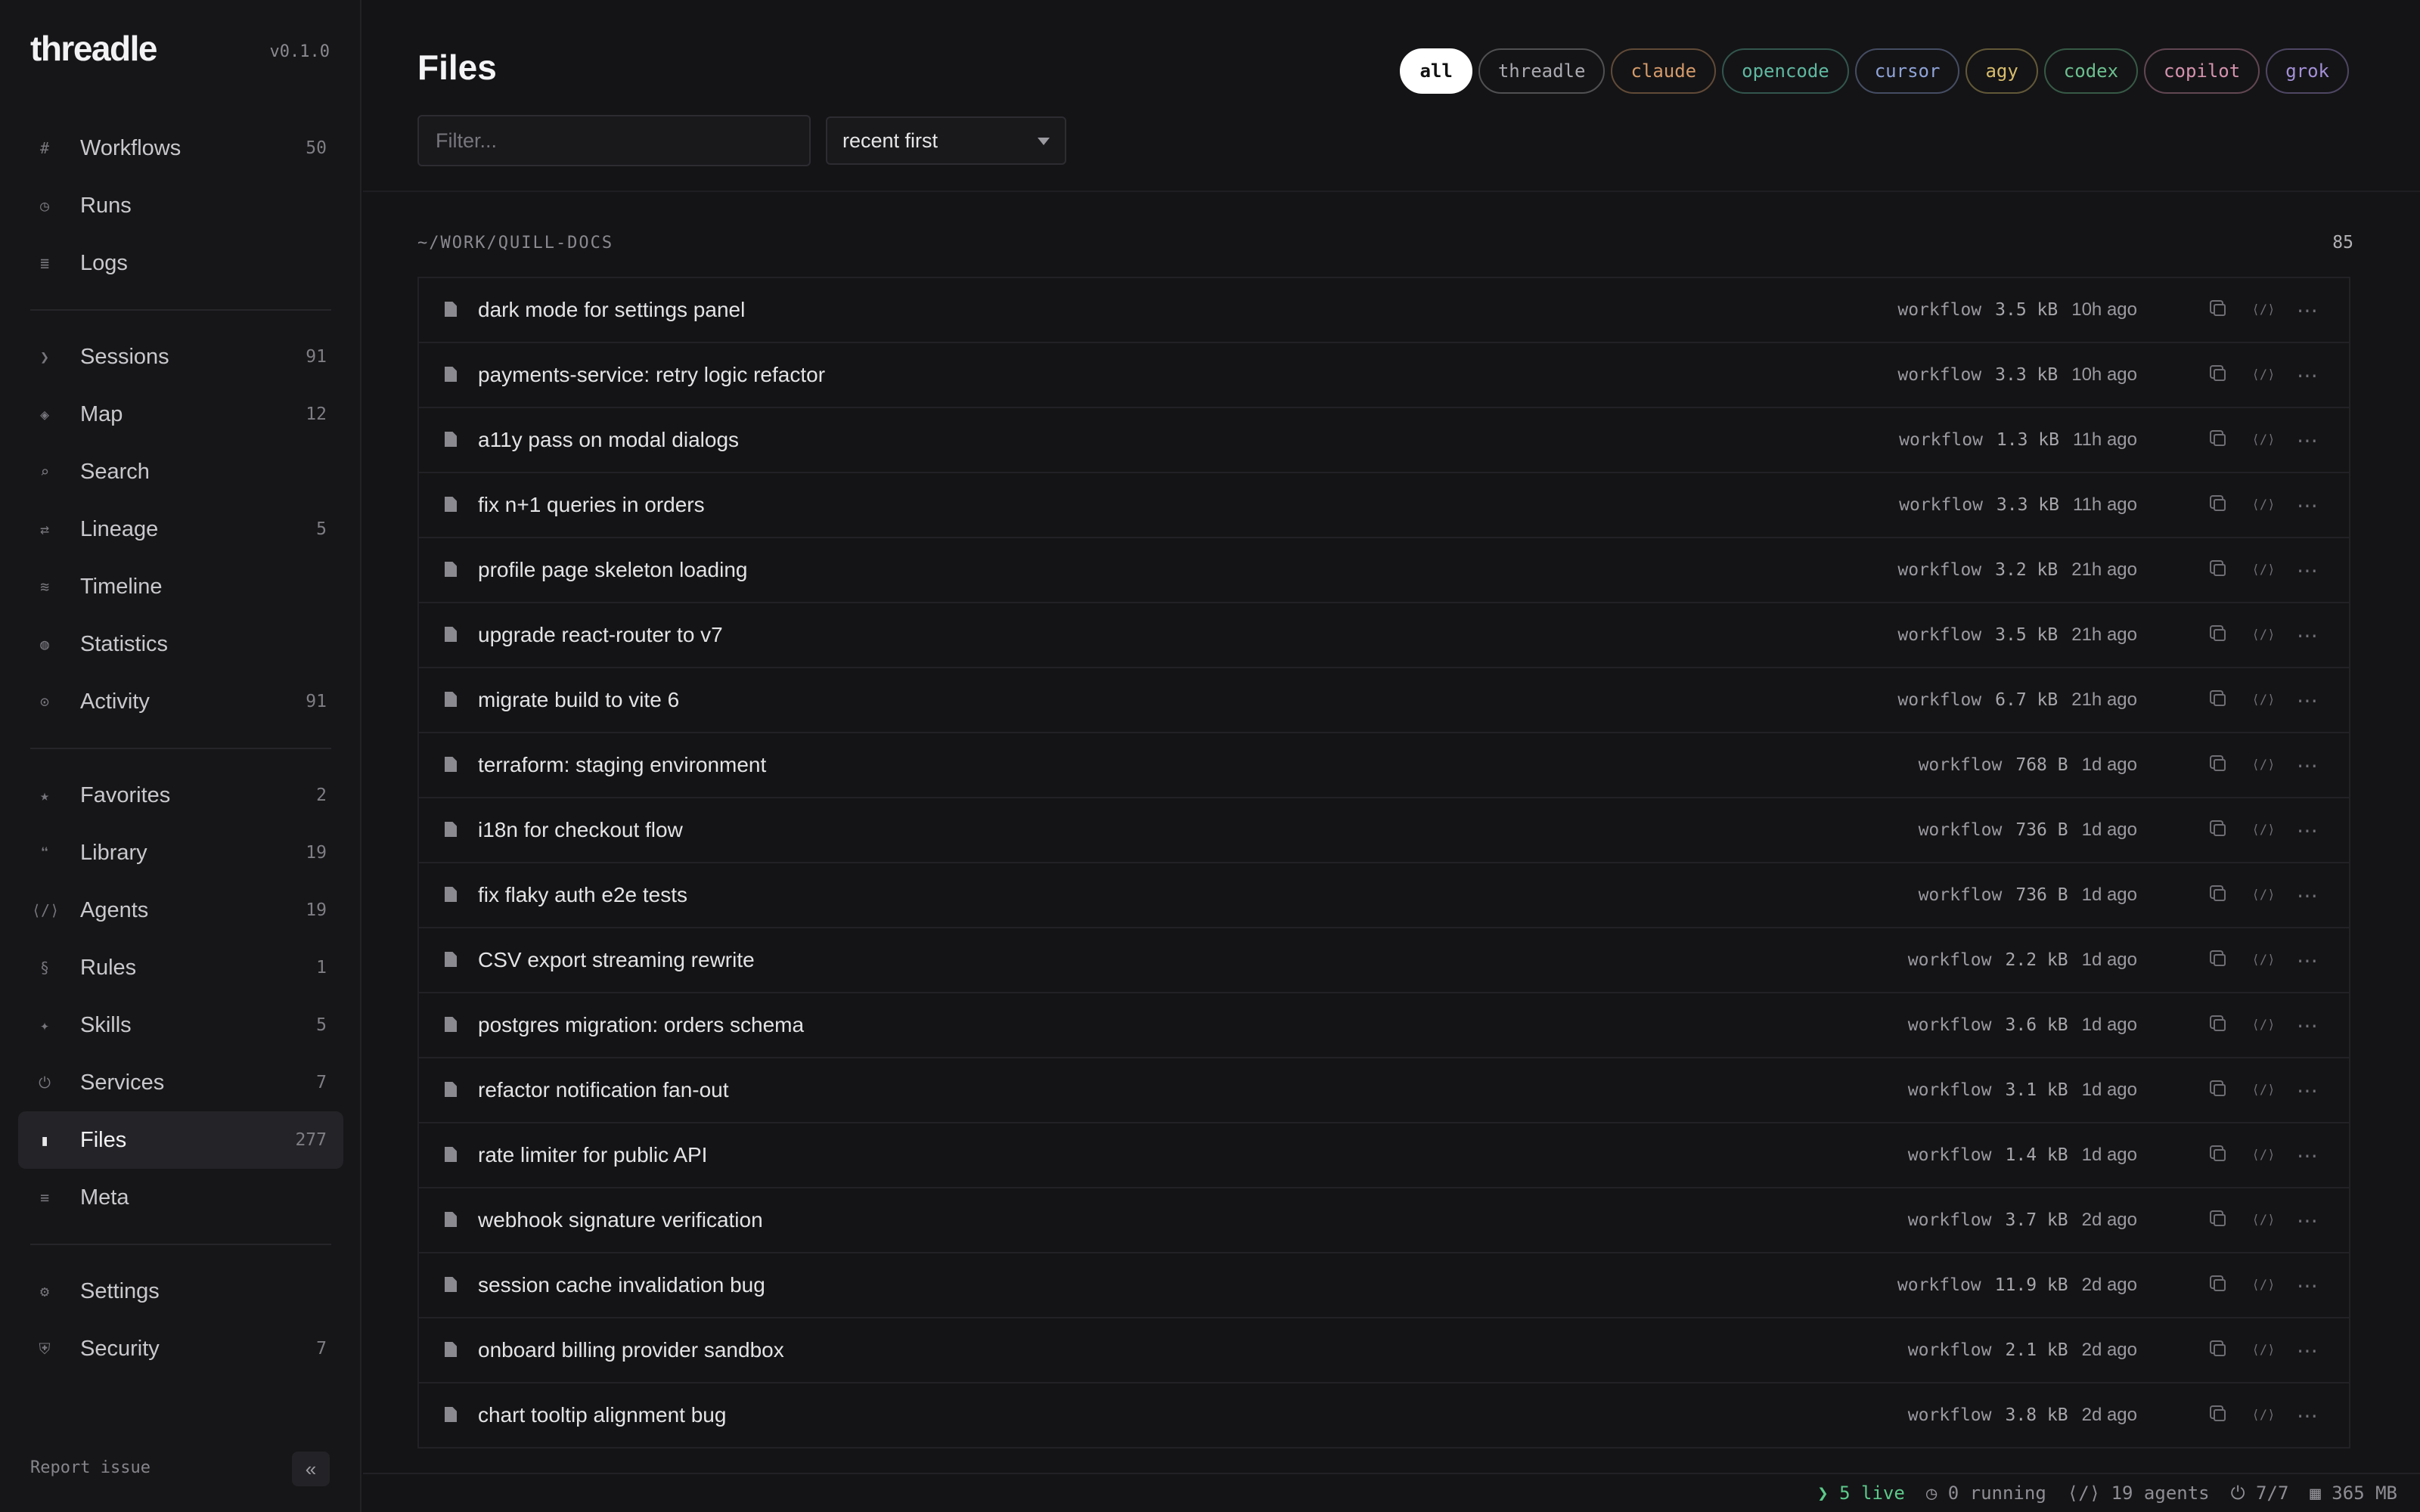  Describe the element at coordinates (631, 1350) in the screenshot. I see `file-title: onboard billing provider sandbox` at that location.